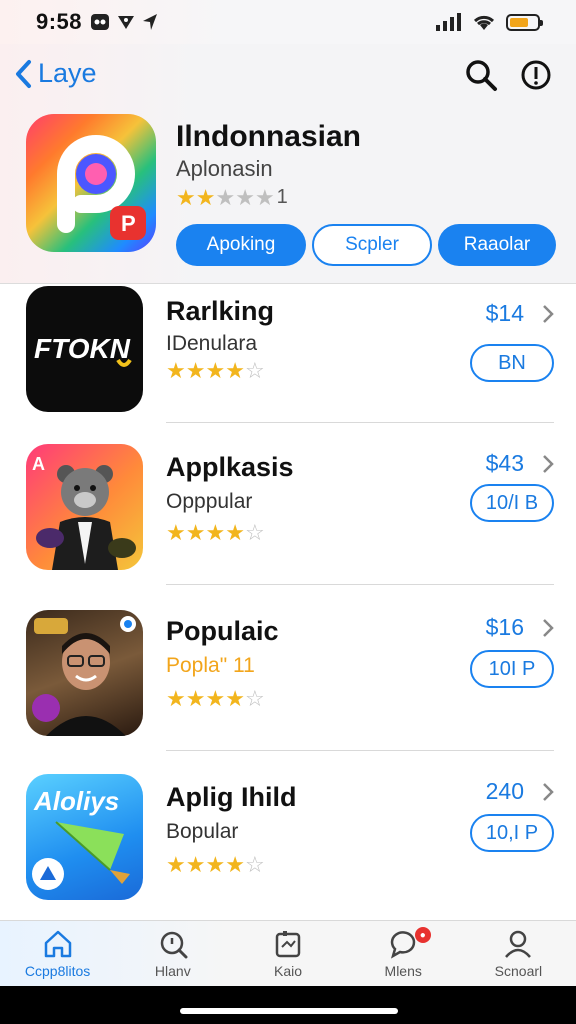 The image size is (576, 1024). I want to click on app-category: Opppular, so click(209, 501).